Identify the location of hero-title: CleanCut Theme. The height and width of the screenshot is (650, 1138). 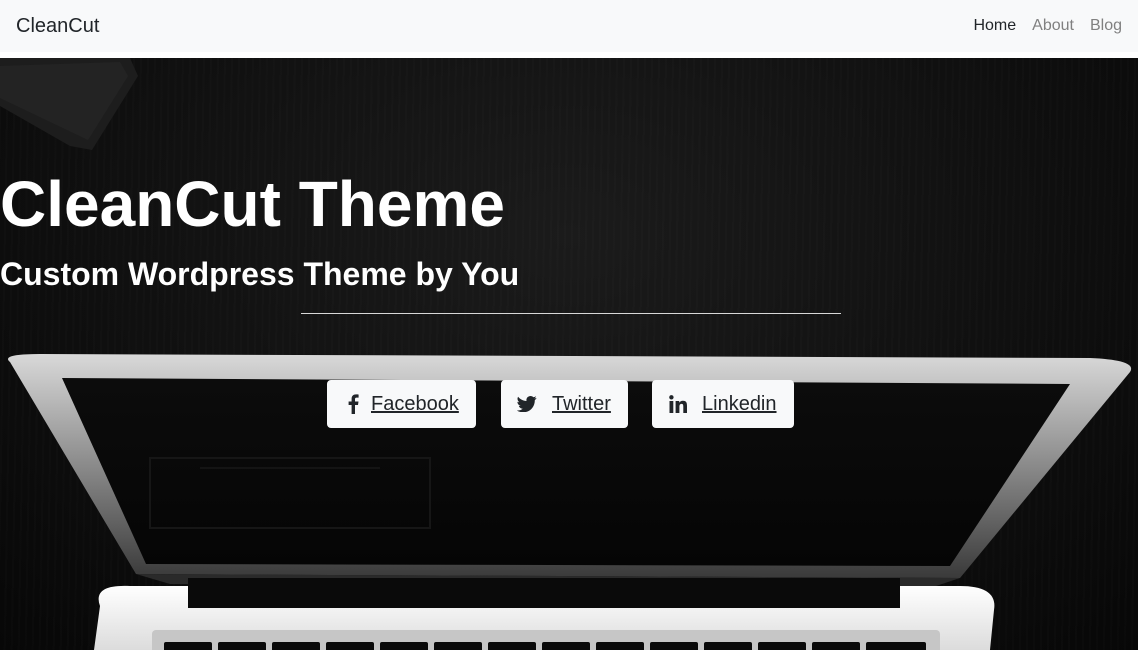
(252, 204).